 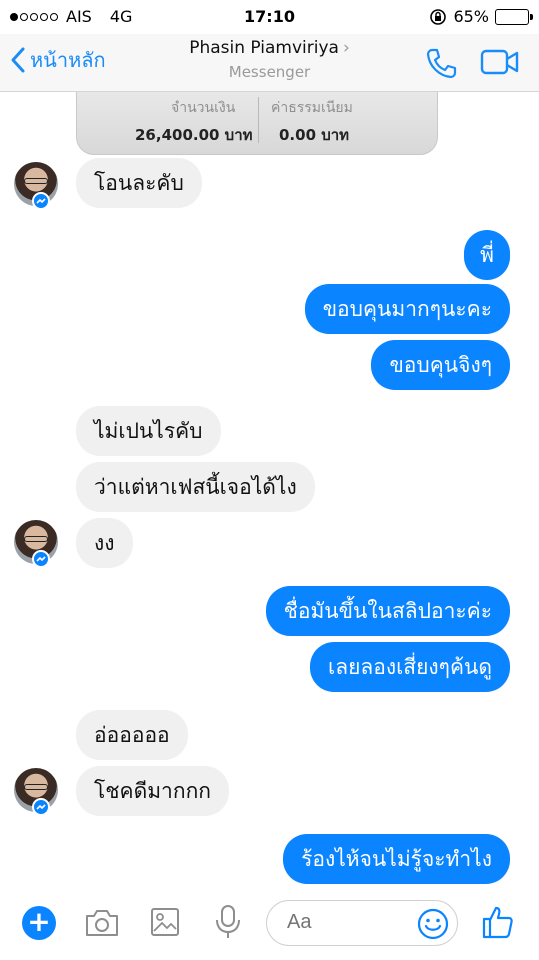 What do you see at coordinates (195, 487) in the screenshot?
I see `message-bubble-incoming: ว่าแต่หาเฟสนี้เจอได้ไง` at bounding box center [195, 487].